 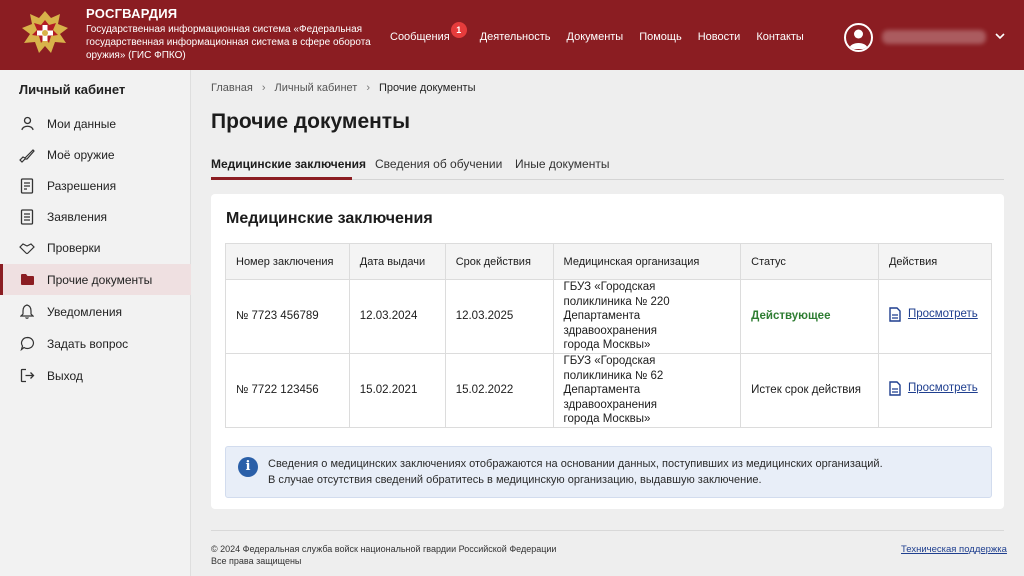 I want to click on column-header: Медицинская организация, so click(x=647, y=261).